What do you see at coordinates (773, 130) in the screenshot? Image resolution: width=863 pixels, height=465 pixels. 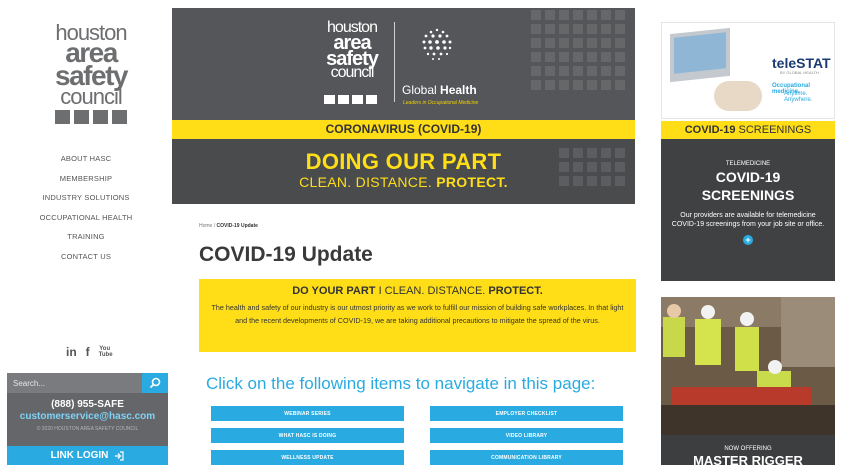 I see `screenings-band-plain: SCREENINGS` at bounding box center [773, 130].